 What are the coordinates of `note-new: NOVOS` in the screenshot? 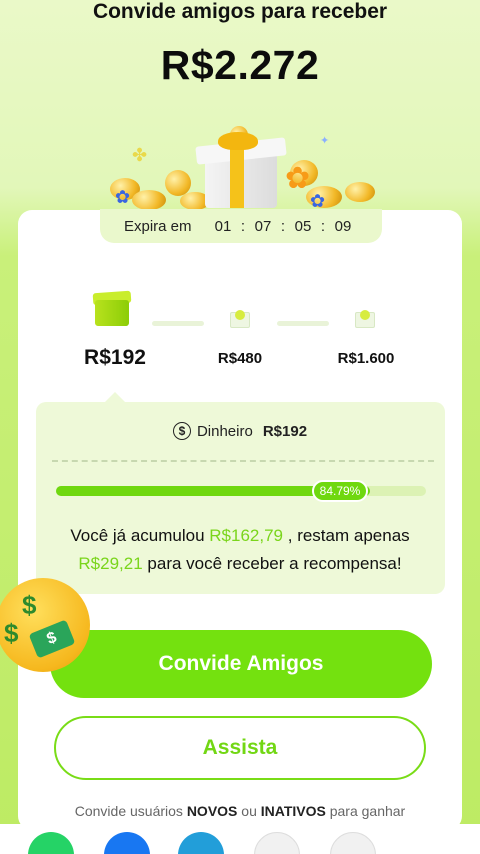 It's located at (212, 811).